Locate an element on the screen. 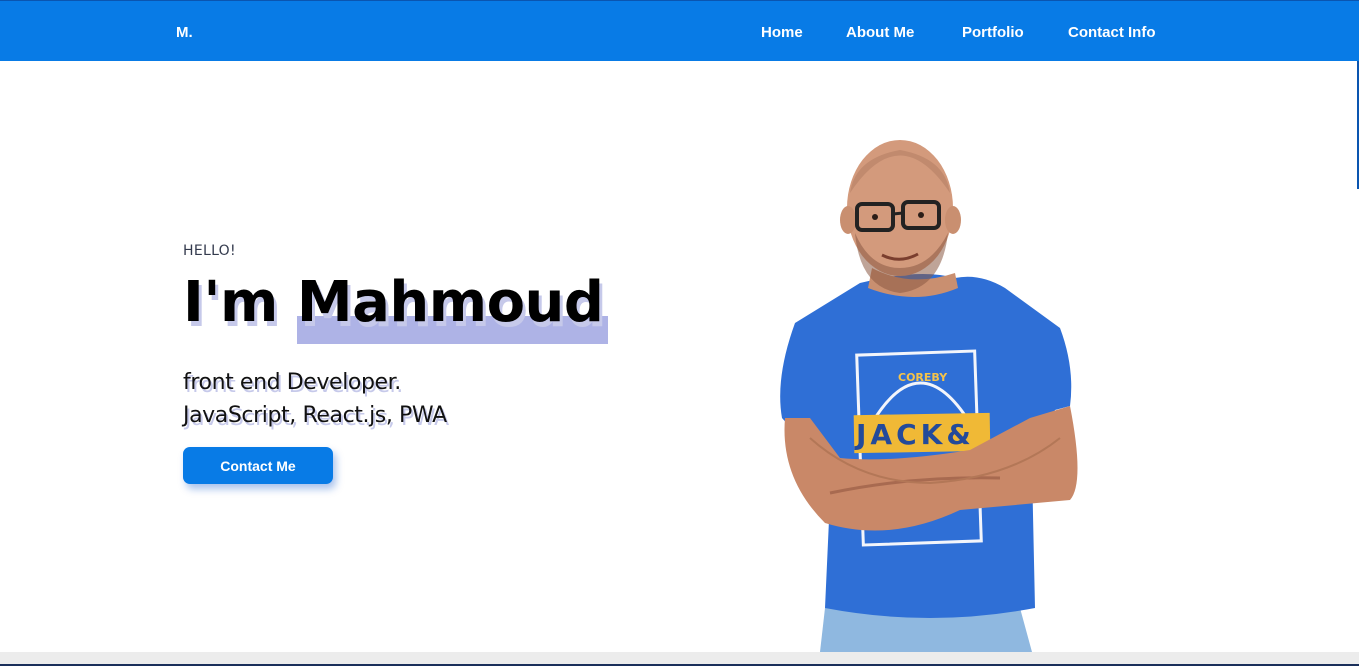  hero-title: I'm Mahmoud is located at coordinates (395, 307).